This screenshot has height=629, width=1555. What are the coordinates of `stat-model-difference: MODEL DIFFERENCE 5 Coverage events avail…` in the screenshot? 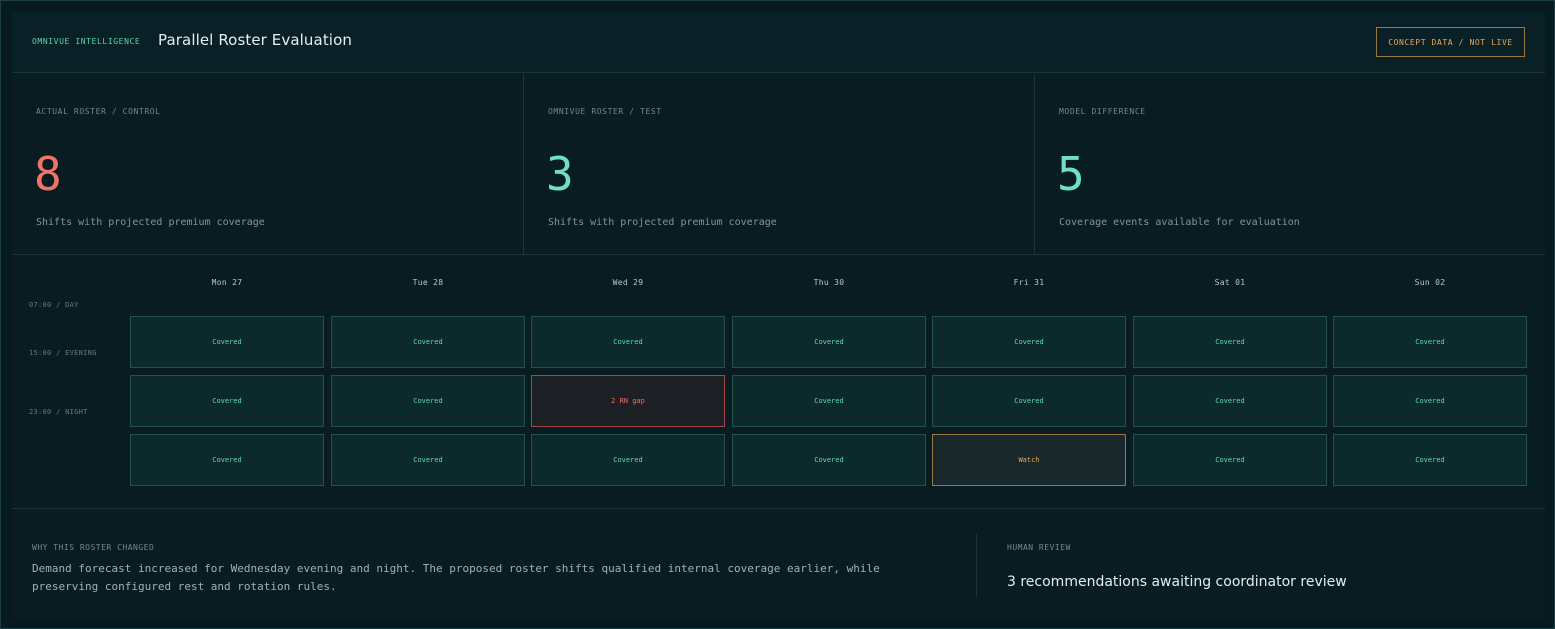 It's located at (1289, 164).